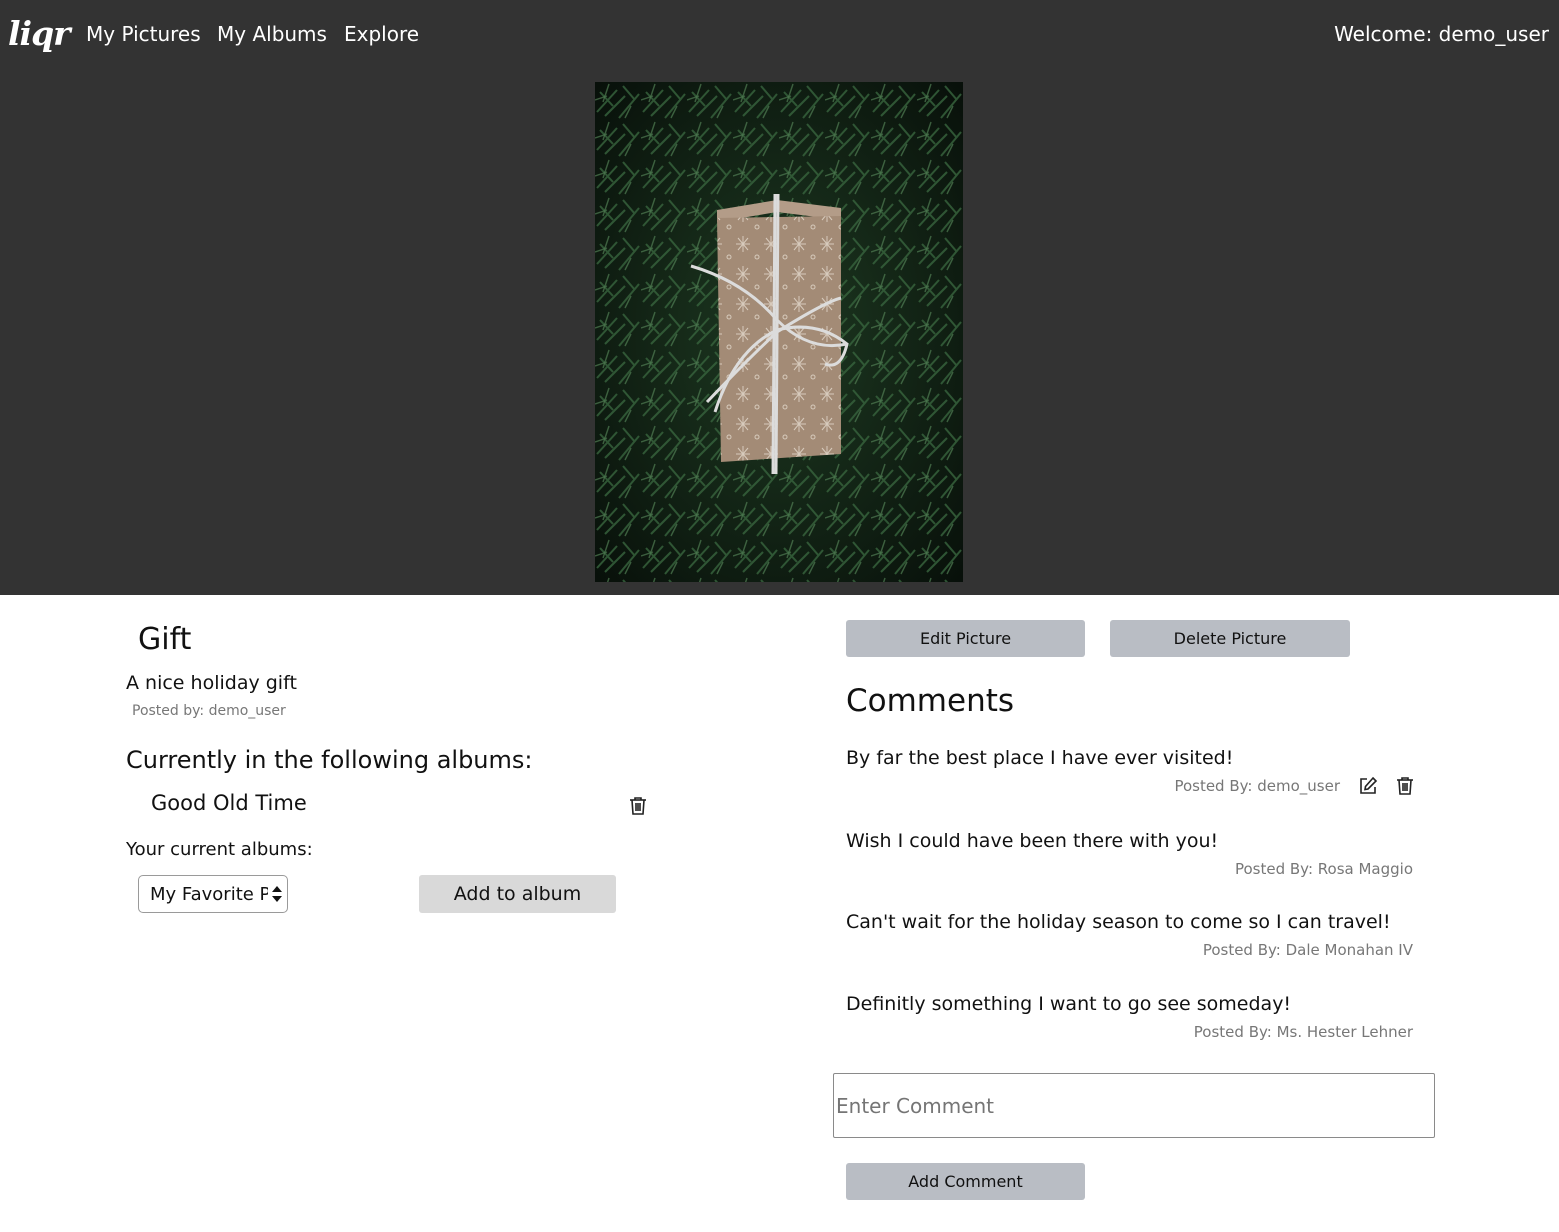 This screenshot has height=1232, width=1559. What do you see at coordinates (1303, 1032) in the screenshot?
I see `comment-author: Posted By: Ms. Hester Lehner` at bounding box center [1303, 1032].